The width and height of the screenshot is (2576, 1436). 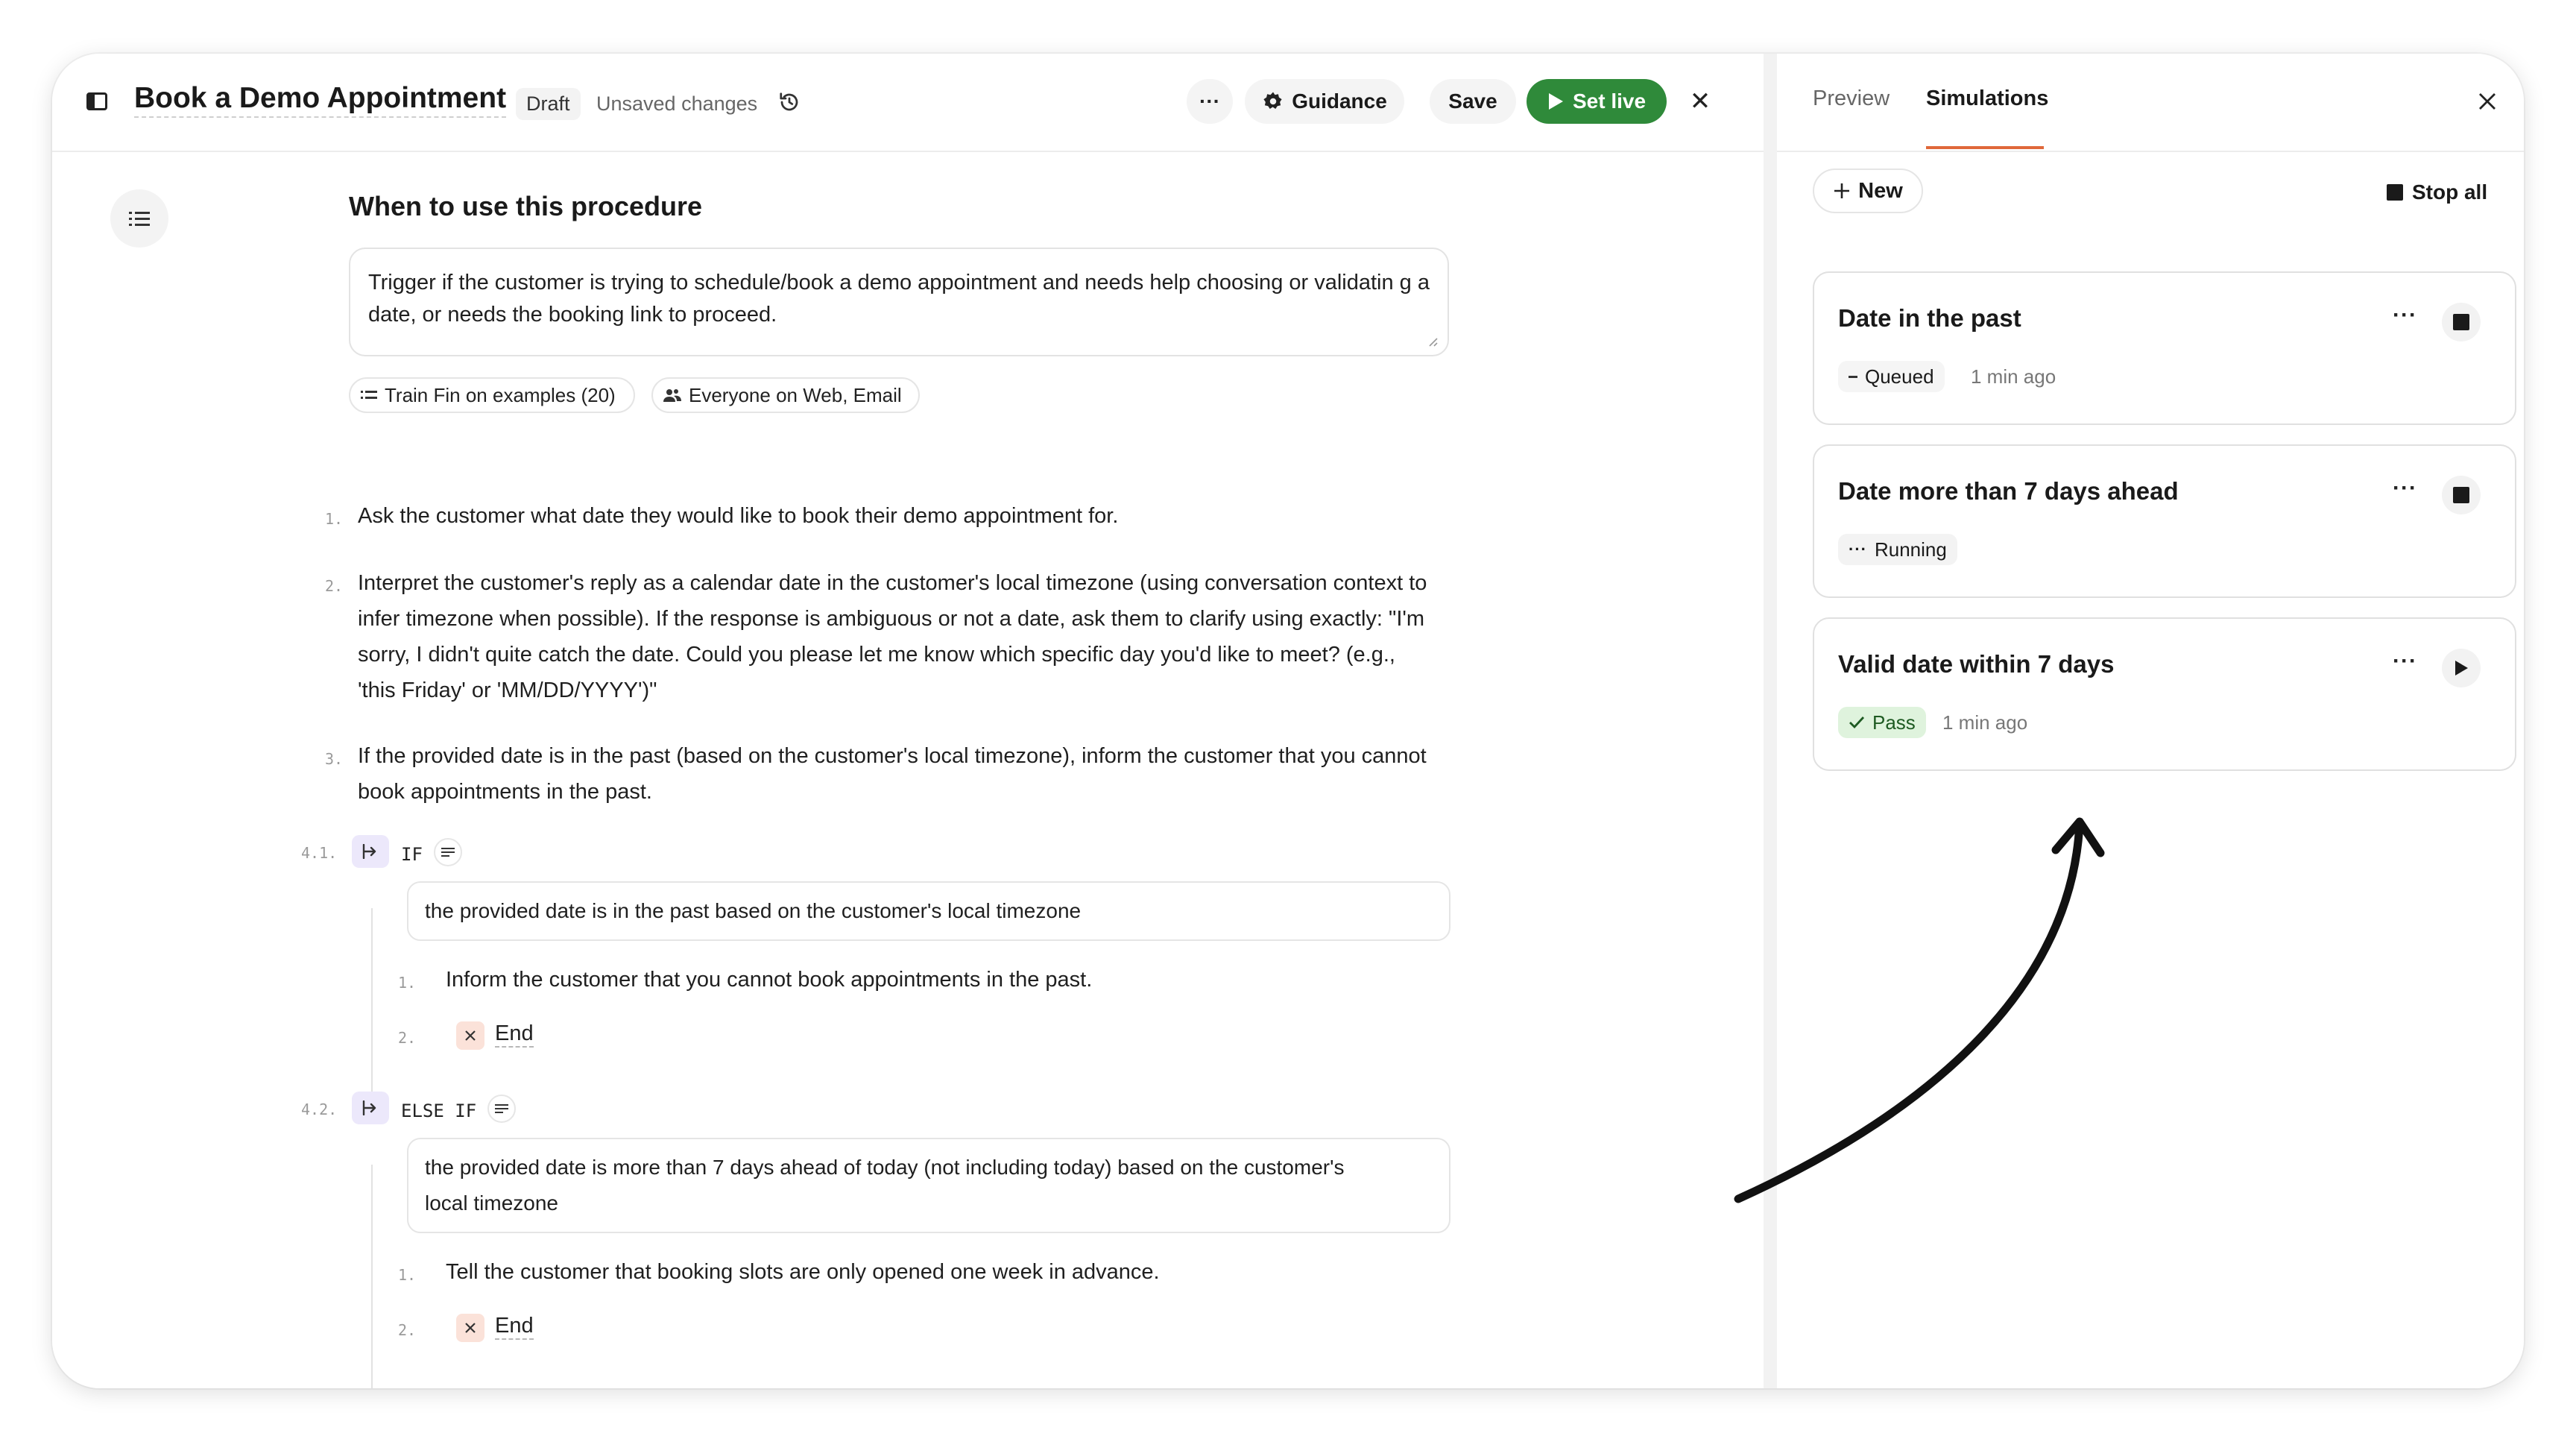 What do you see at coordinates (407, 1330) in the screenshot?
I see `sub-step-number: 2.` at bounding box center [407, 1330].